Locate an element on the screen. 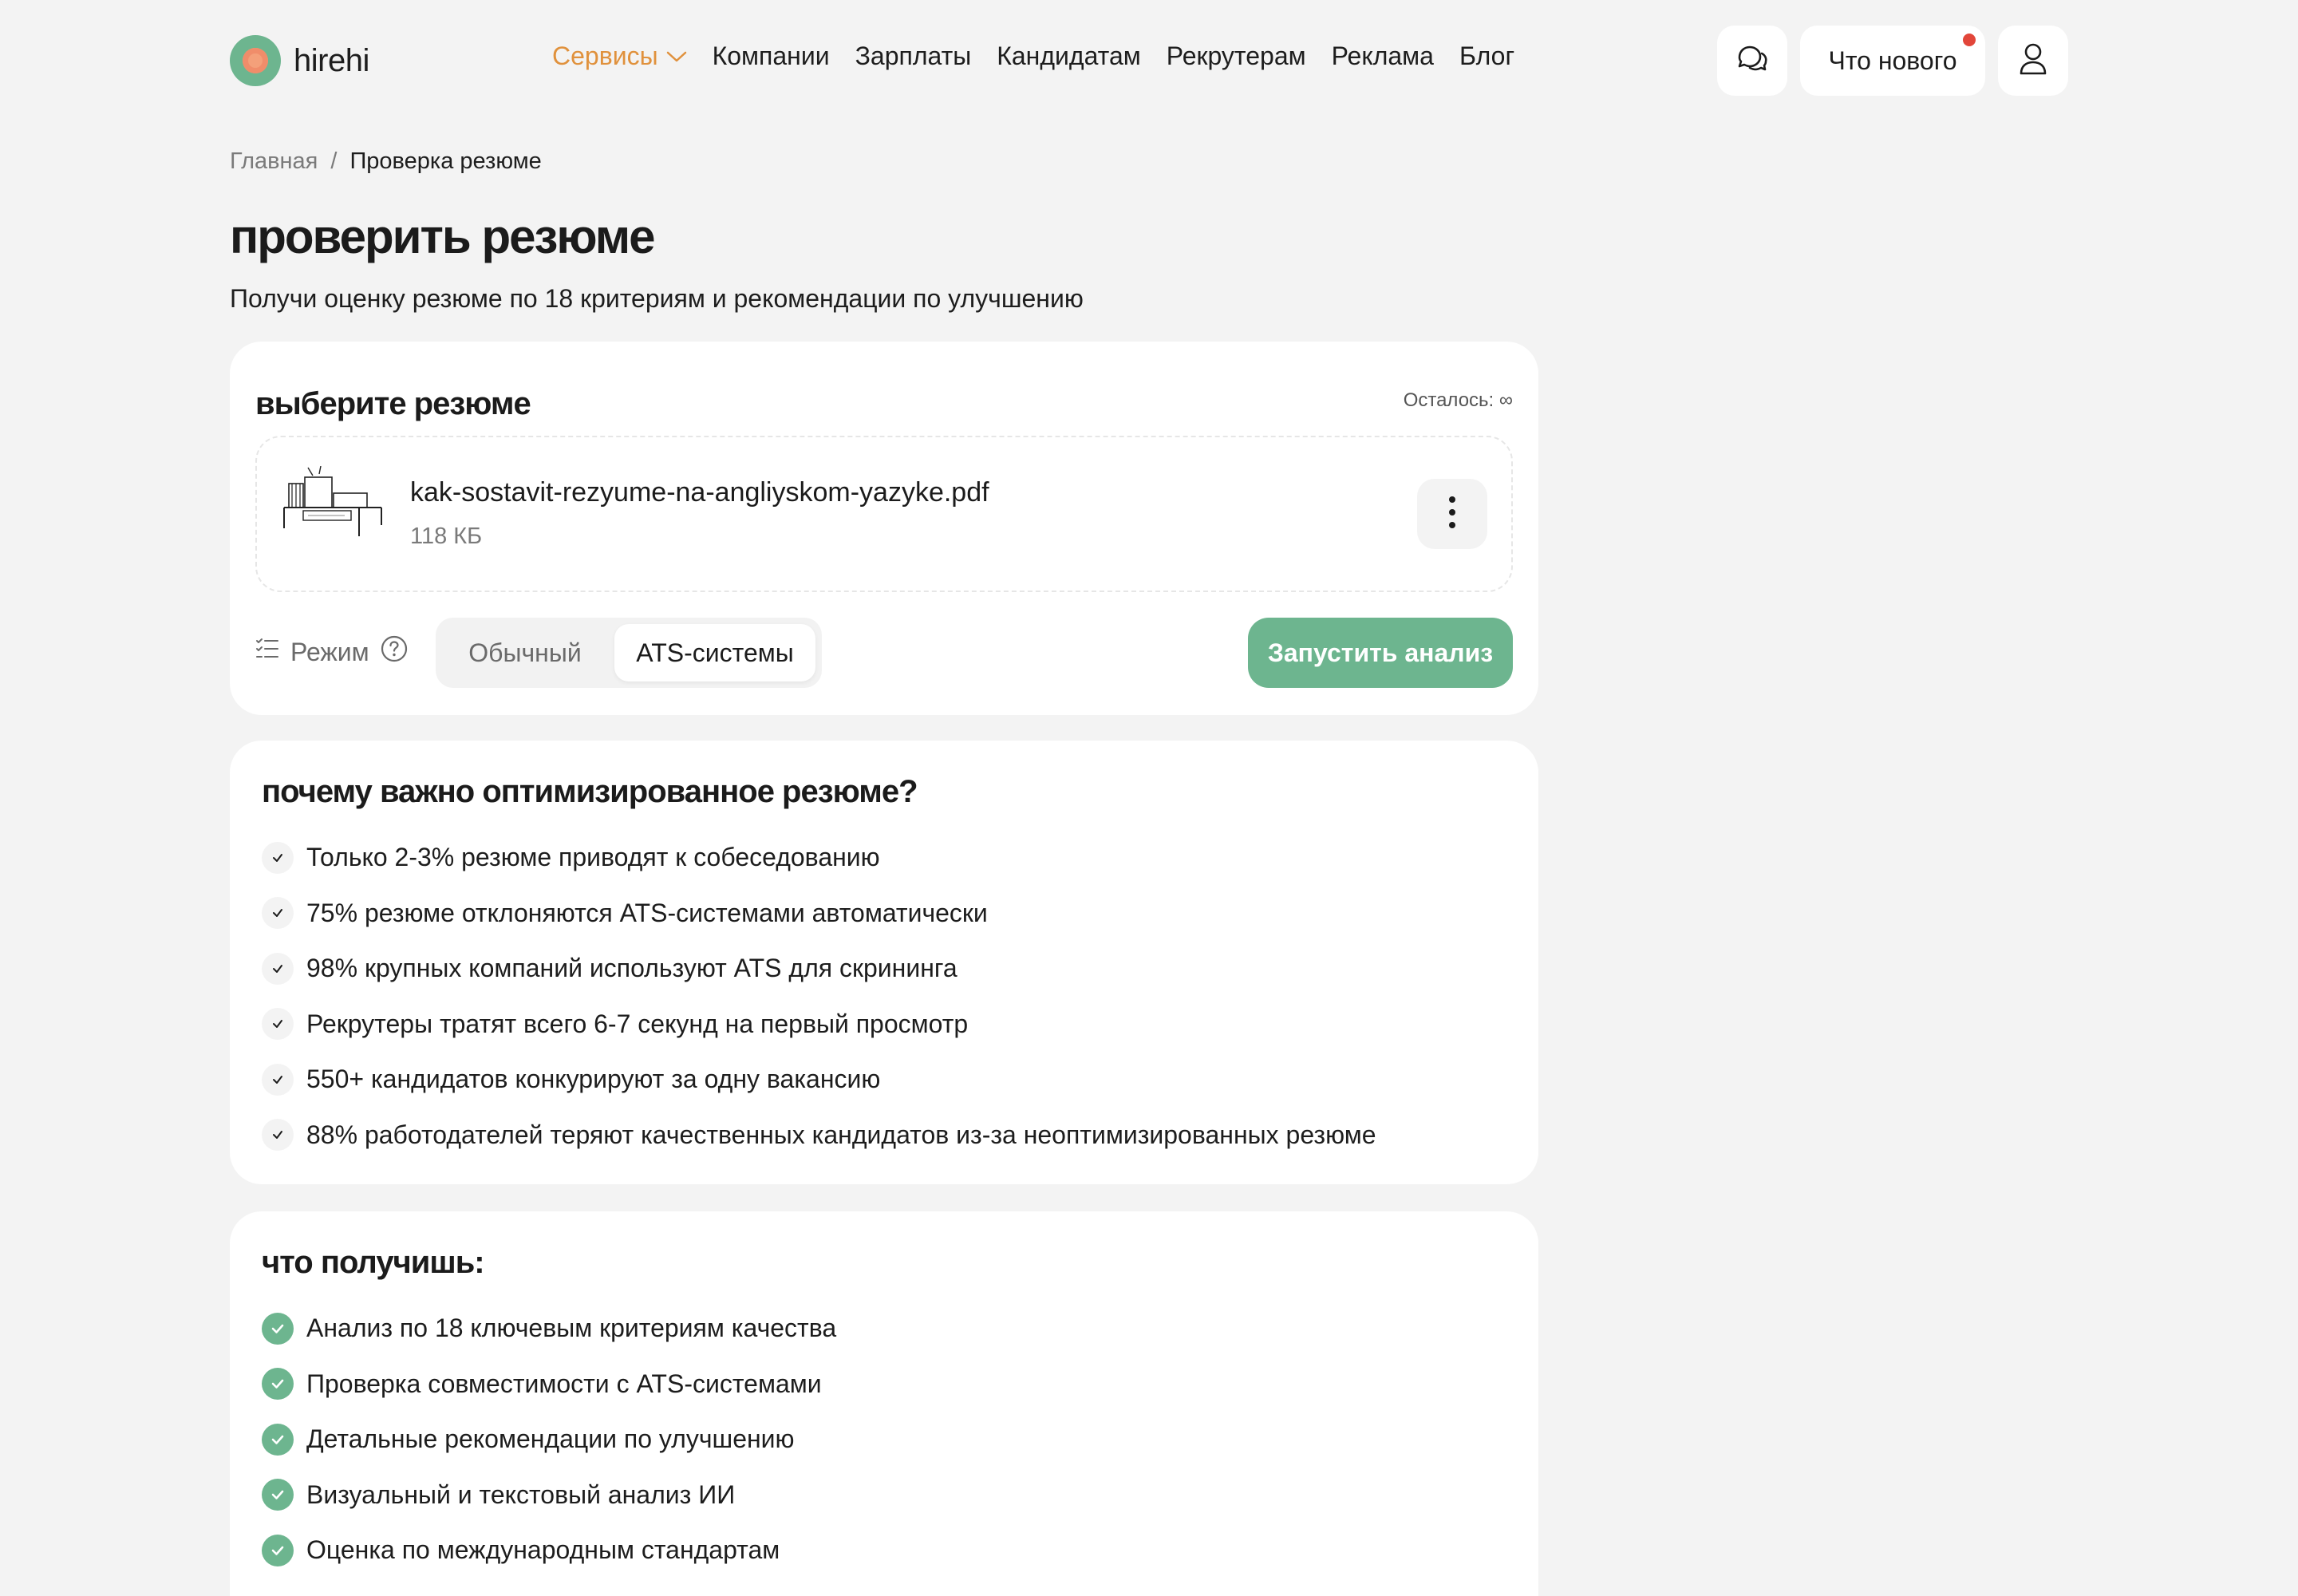  list-item-text: Детальные рекомендации по улучшению is located at coordinates (551, 1439).